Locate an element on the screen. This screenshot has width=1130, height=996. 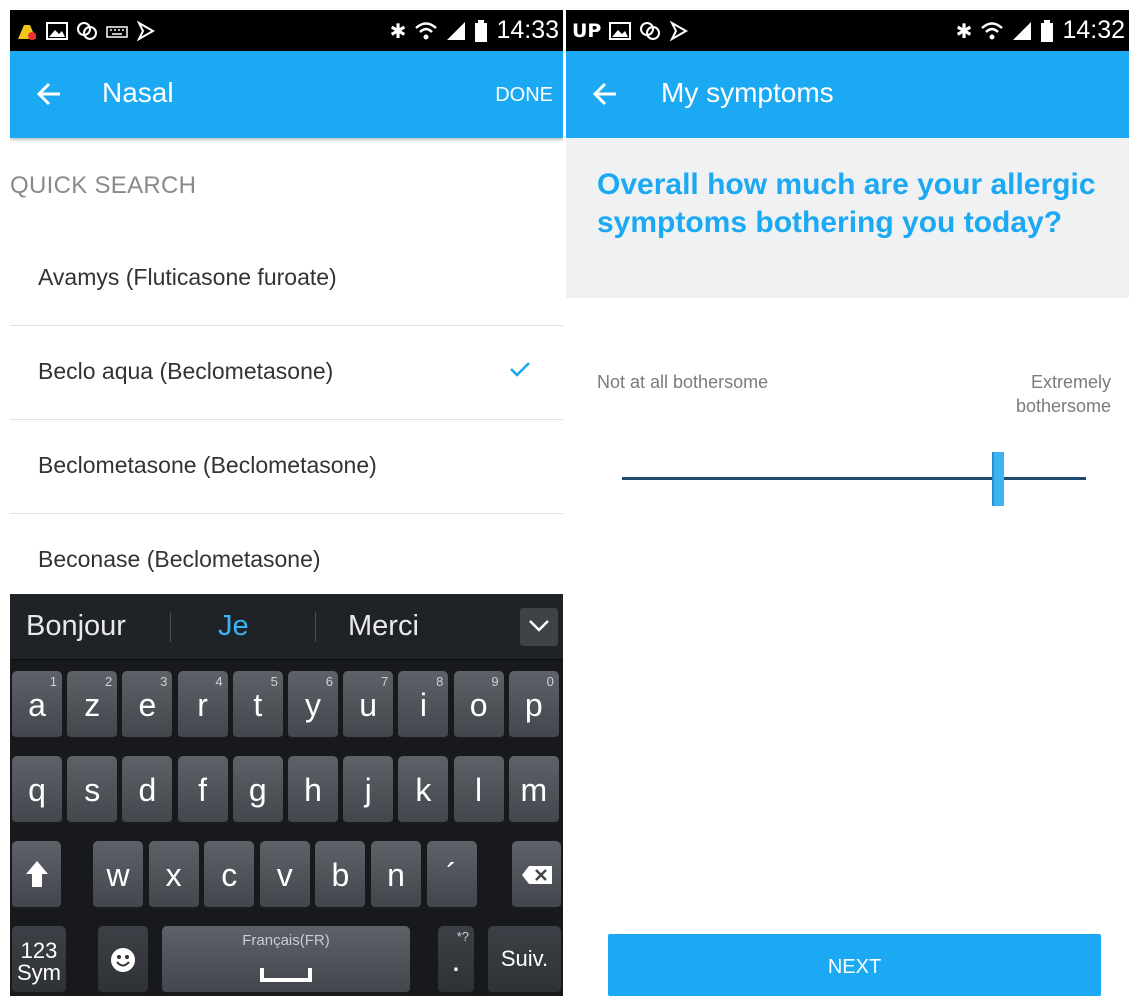
battery-icon is located at coordinates (481, 30).